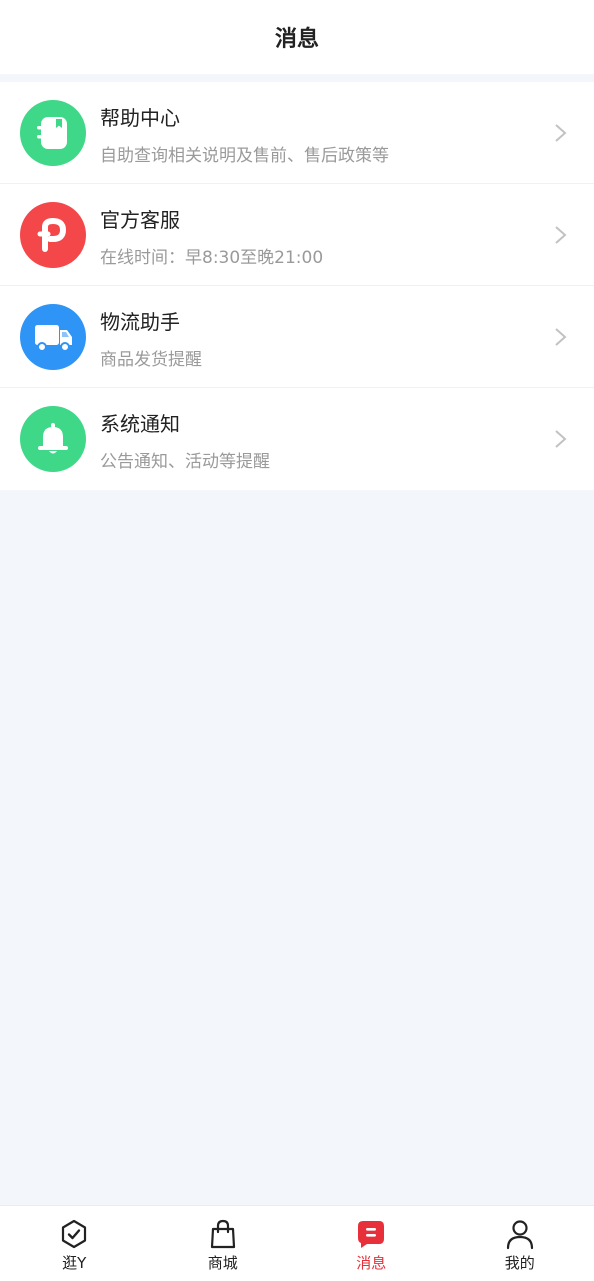 The height and width of the screenshot is (1281, 594). Describe the element at coordinates (53, 337) in the screenshot. I see `truck-icon` at that location.